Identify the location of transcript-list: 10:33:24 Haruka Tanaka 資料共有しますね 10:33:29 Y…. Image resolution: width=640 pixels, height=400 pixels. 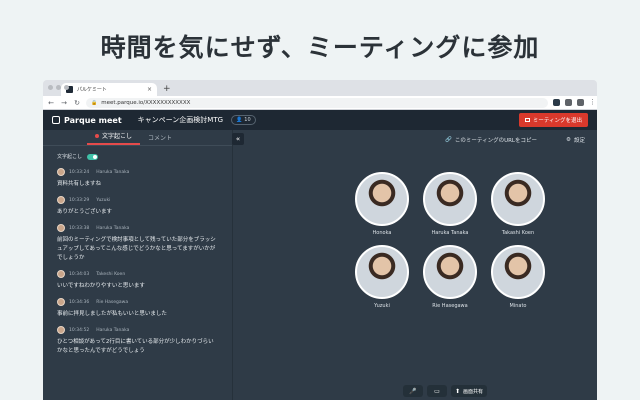
(137, 258).